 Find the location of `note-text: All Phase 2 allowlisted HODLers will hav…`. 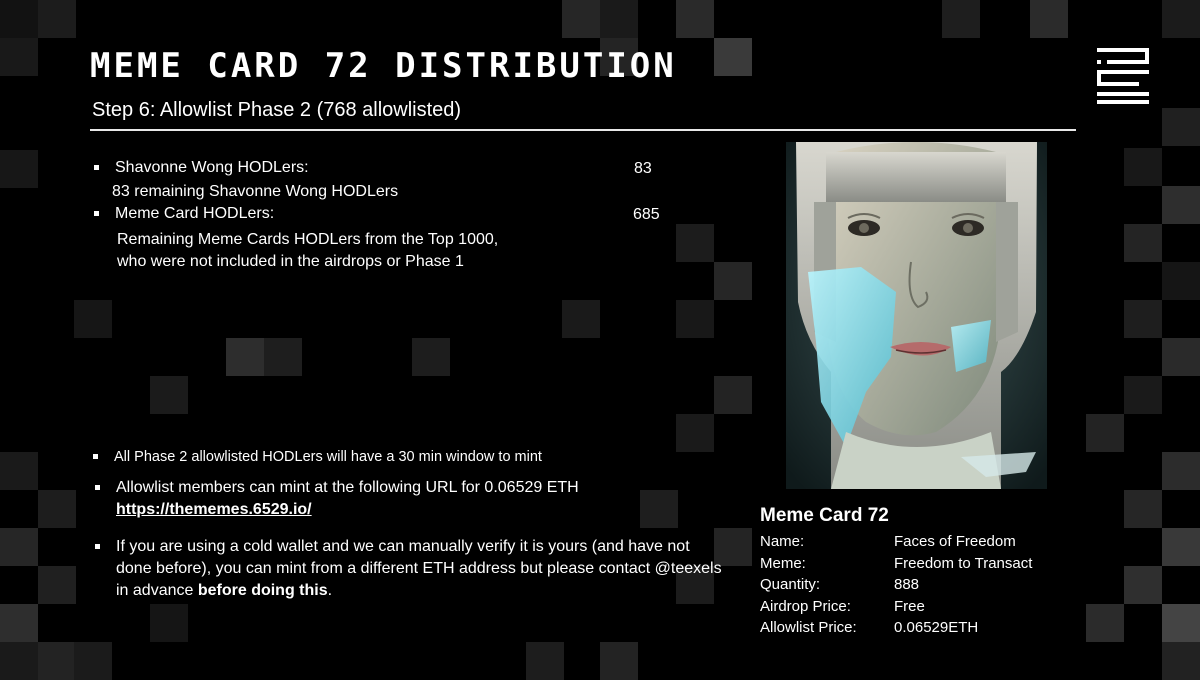

note-text: All Phase 2 allowlisted HODLers will hav… is located at coordinates (328, 457).